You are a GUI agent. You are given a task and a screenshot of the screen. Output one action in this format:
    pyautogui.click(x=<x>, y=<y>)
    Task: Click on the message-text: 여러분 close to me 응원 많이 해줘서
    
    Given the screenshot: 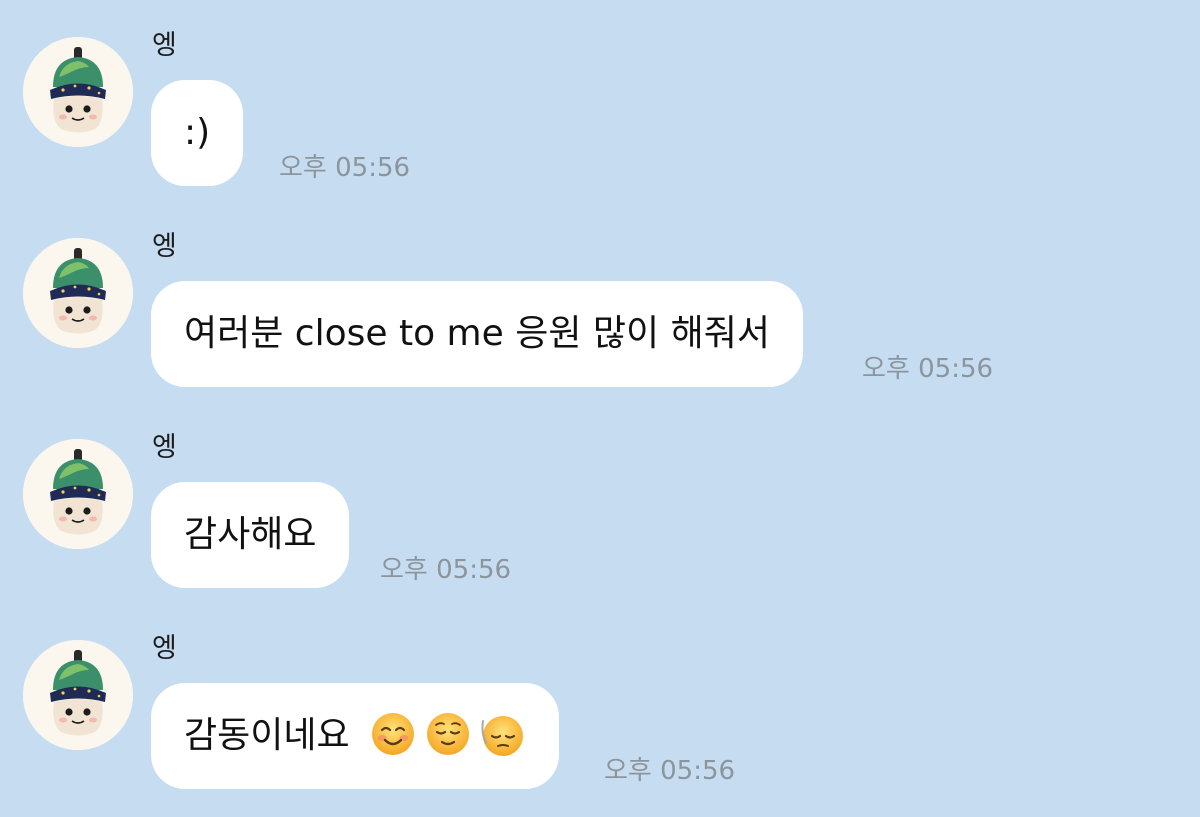 What is the action you would take?
    pyautogui.click(x=477, y=333)
    